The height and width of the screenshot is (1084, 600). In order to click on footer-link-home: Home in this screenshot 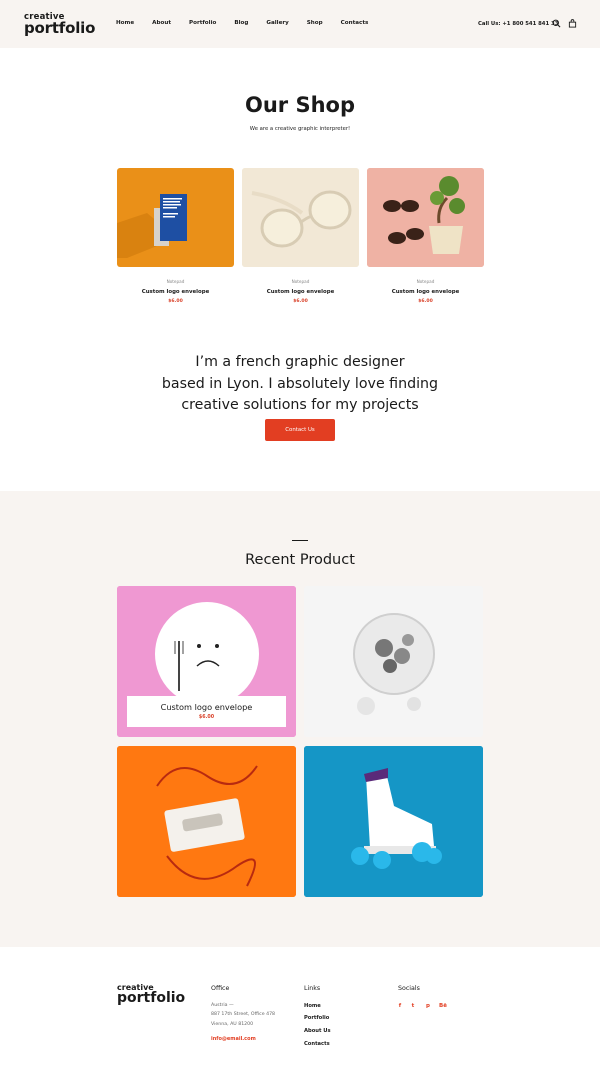, I will do `click(312, 1006)`.